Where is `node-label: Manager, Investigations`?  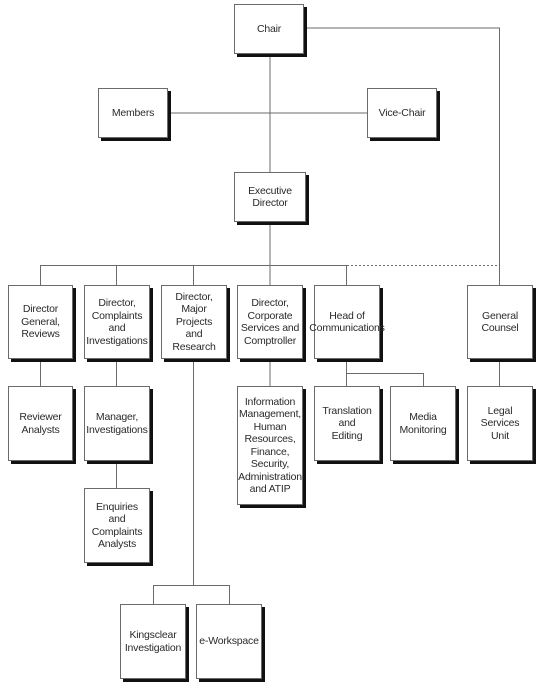 node-label: Manager, Investigations is located at coordinates (117, 423).